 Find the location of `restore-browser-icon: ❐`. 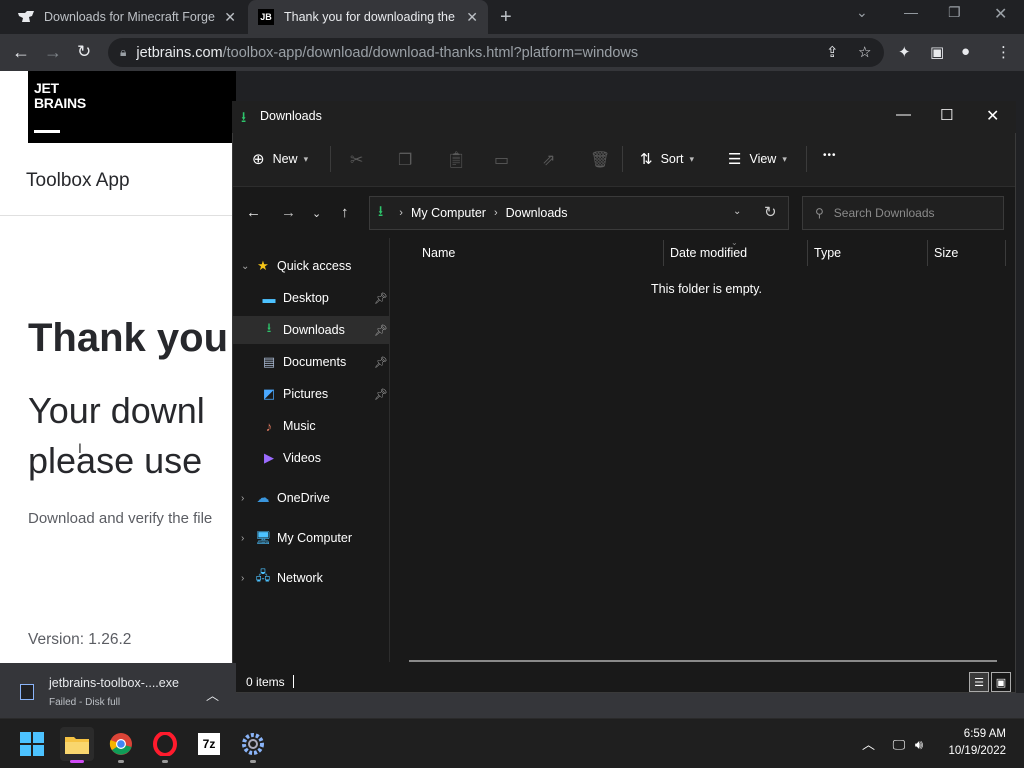

restore-browser-icon: ❐ is located at coordinates (954, 12).